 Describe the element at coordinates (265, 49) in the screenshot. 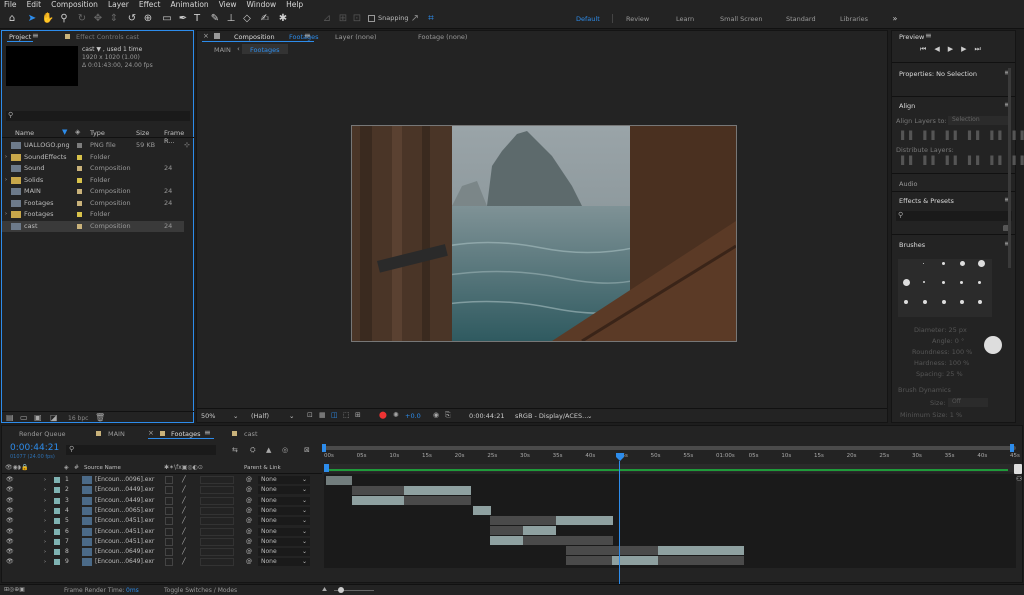

I see `breadcrumb-current: Footages` at that location.